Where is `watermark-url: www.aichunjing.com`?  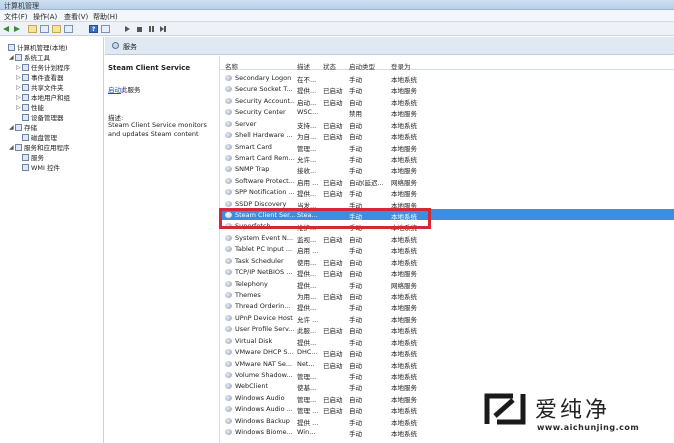 watermark-url: www.aichunjing.com is located at coordinates (588, 427).